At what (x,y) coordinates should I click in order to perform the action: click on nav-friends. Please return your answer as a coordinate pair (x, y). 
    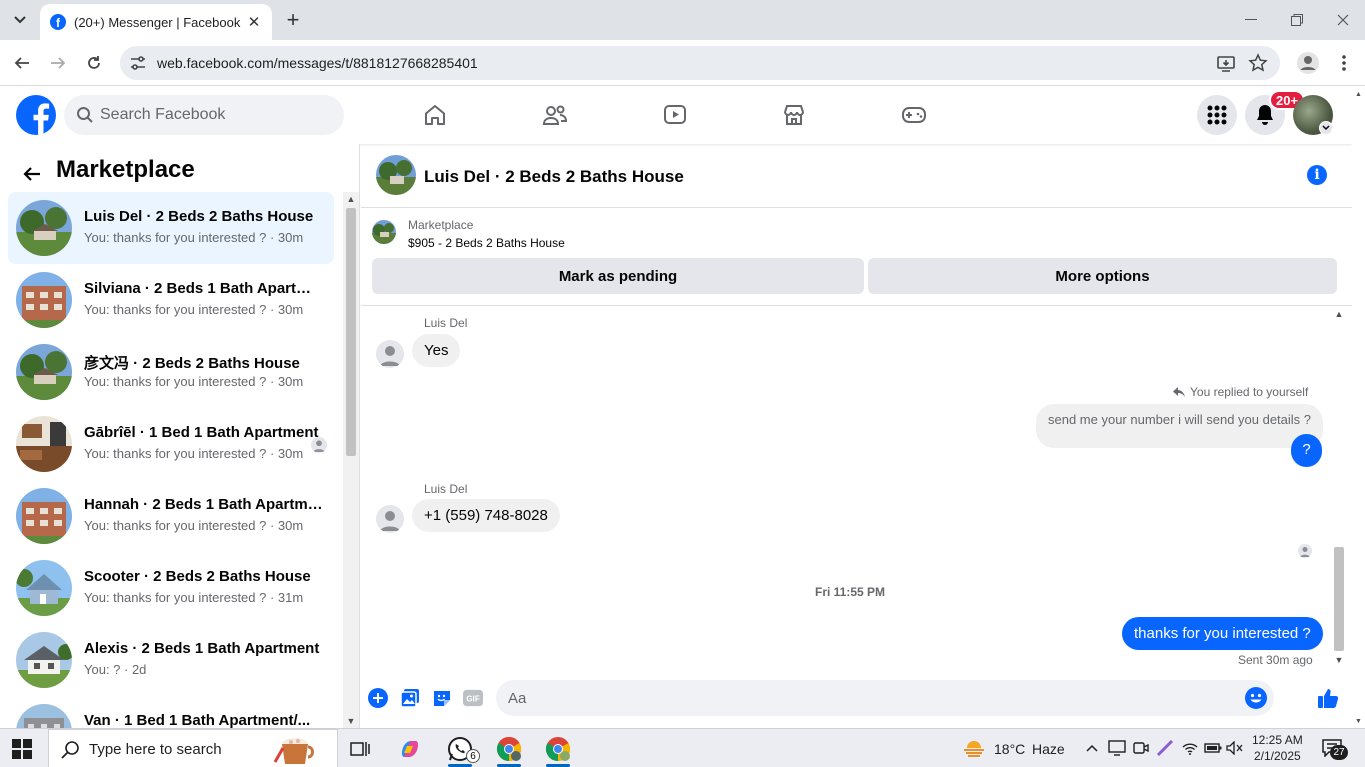
    Looking at the image, I should click on (555, 115).